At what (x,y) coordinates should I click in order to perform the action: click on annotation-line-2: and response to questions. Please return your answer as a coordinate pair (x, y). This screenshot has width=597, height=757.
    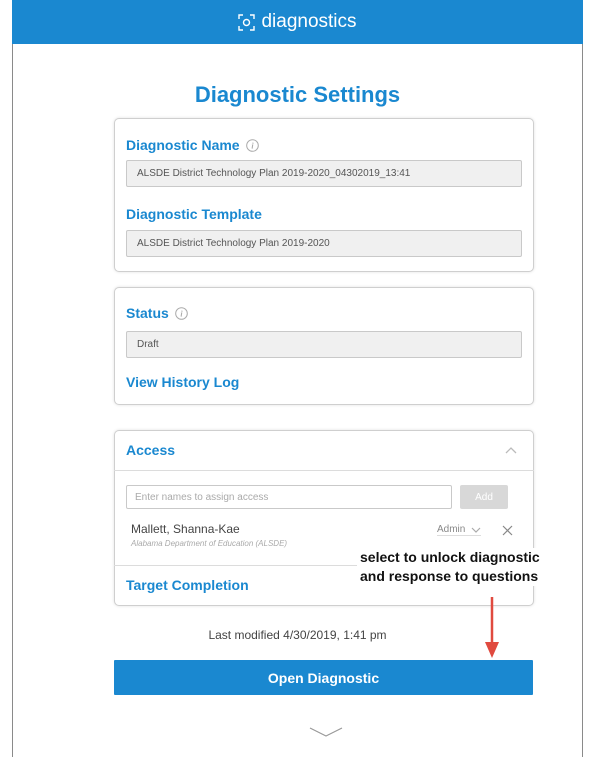
    Looking at the image, I should click on (449, 576).